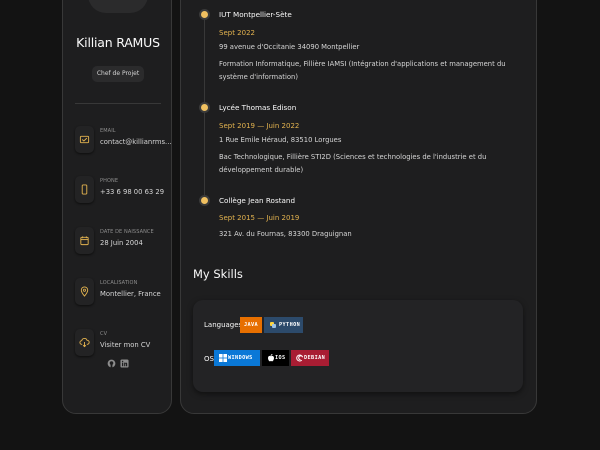  What do you see at coordinates (119, 283) in the screenshot?
I see `location-title: LOCALISATION` at bounding box center [119, 283].